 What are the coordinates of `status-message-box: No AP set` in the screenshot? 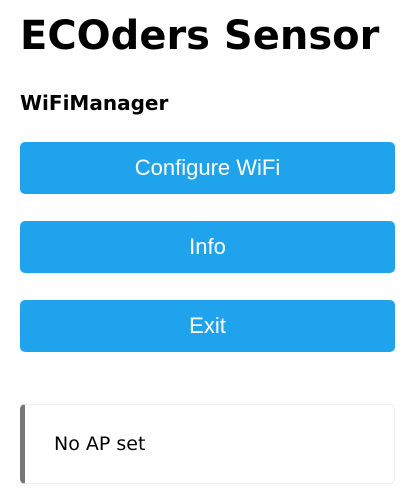 It's located at (207, 444).